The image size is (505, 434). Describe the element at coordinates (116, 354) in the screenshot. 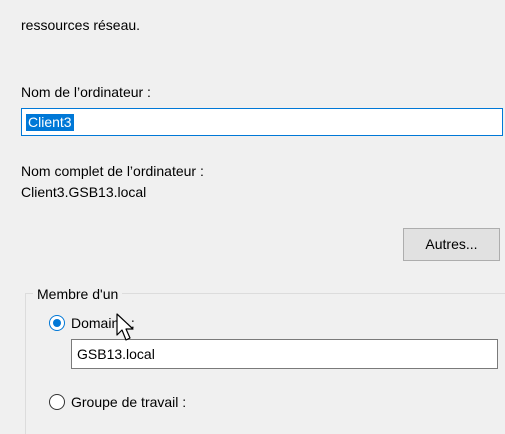

I see `domain-value: GSB13.local` at that location.